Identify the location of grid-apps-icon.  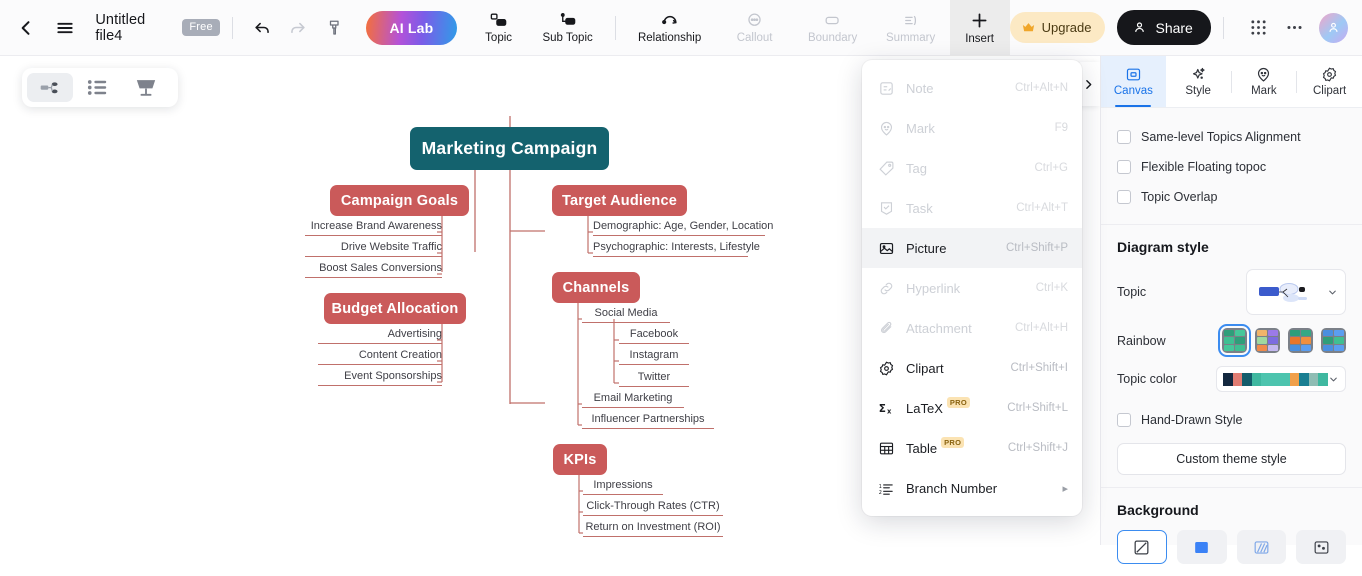
(1258, 28).